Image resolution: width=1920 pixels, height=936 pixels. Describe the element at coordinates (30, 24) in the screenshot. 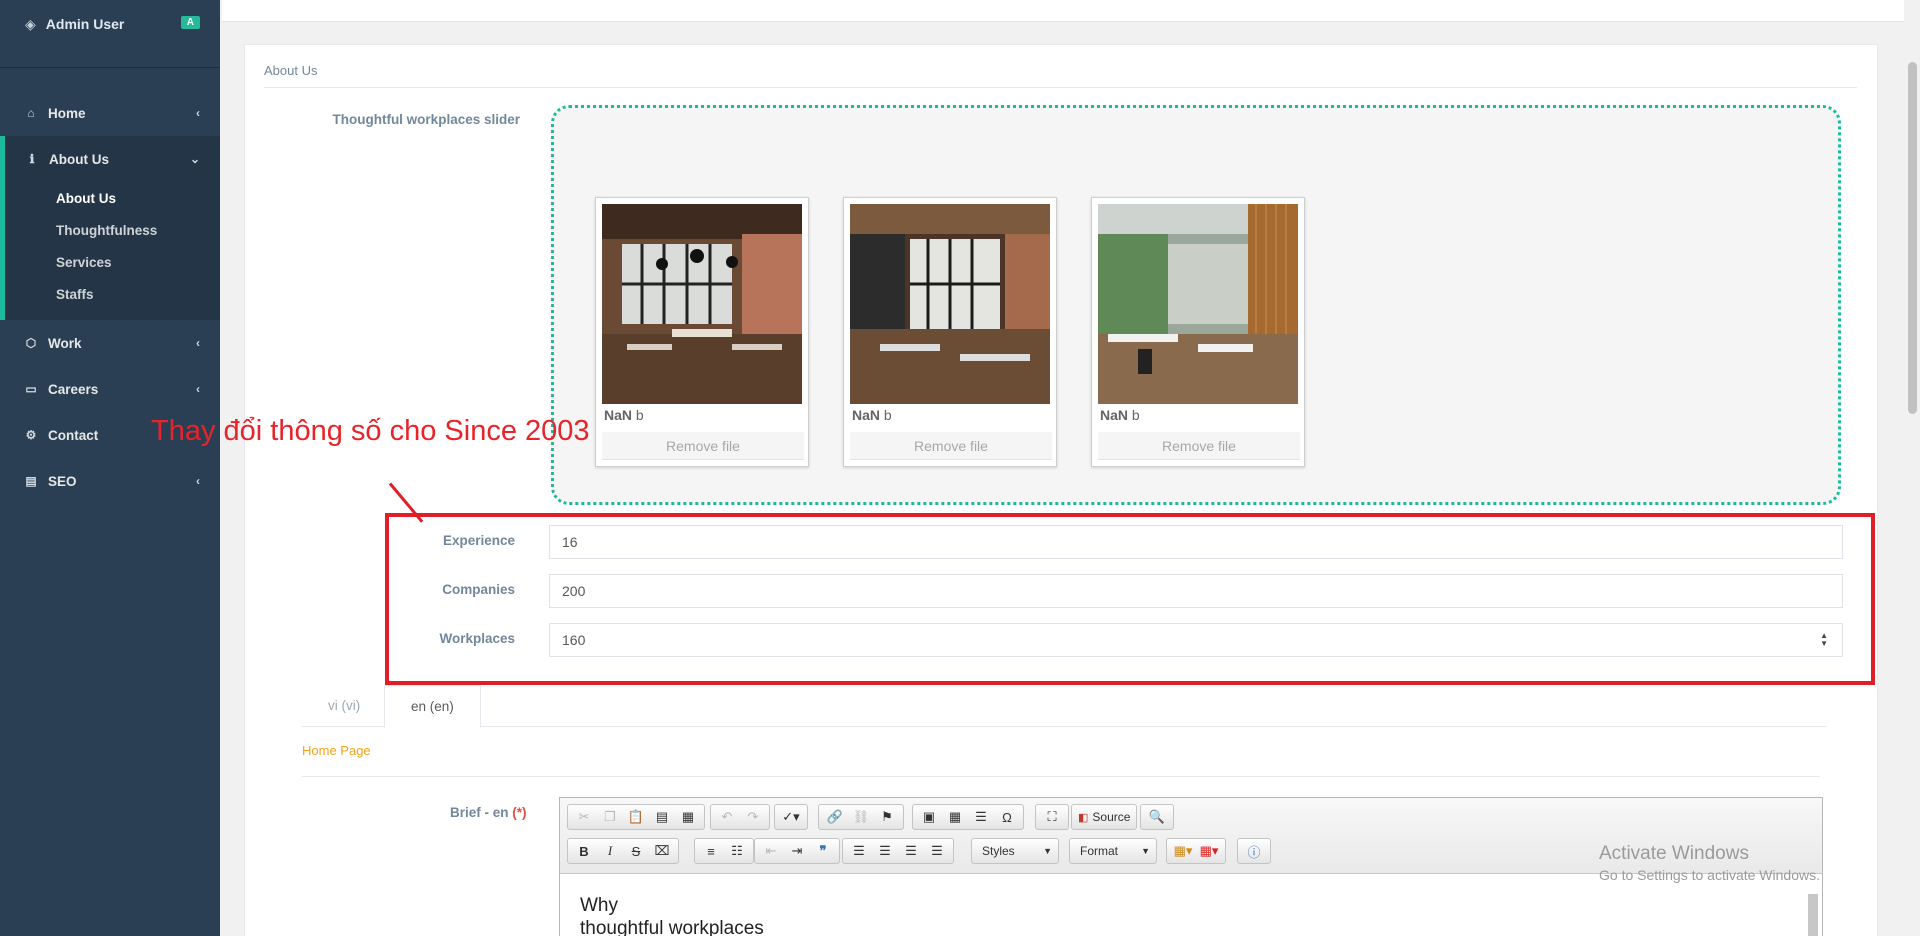

I see `diamond-icon: ◈` at that location.